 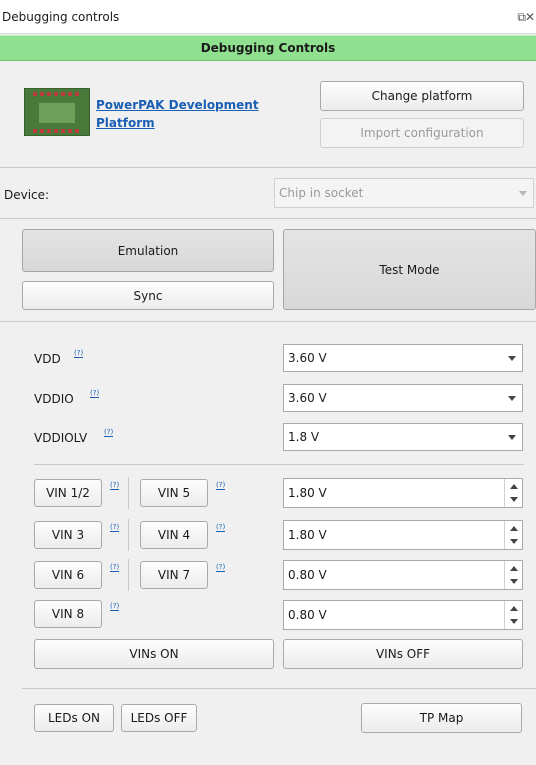 I want to click on vin-3-spinbox: 1.80 V, so click(x=403, y=535).